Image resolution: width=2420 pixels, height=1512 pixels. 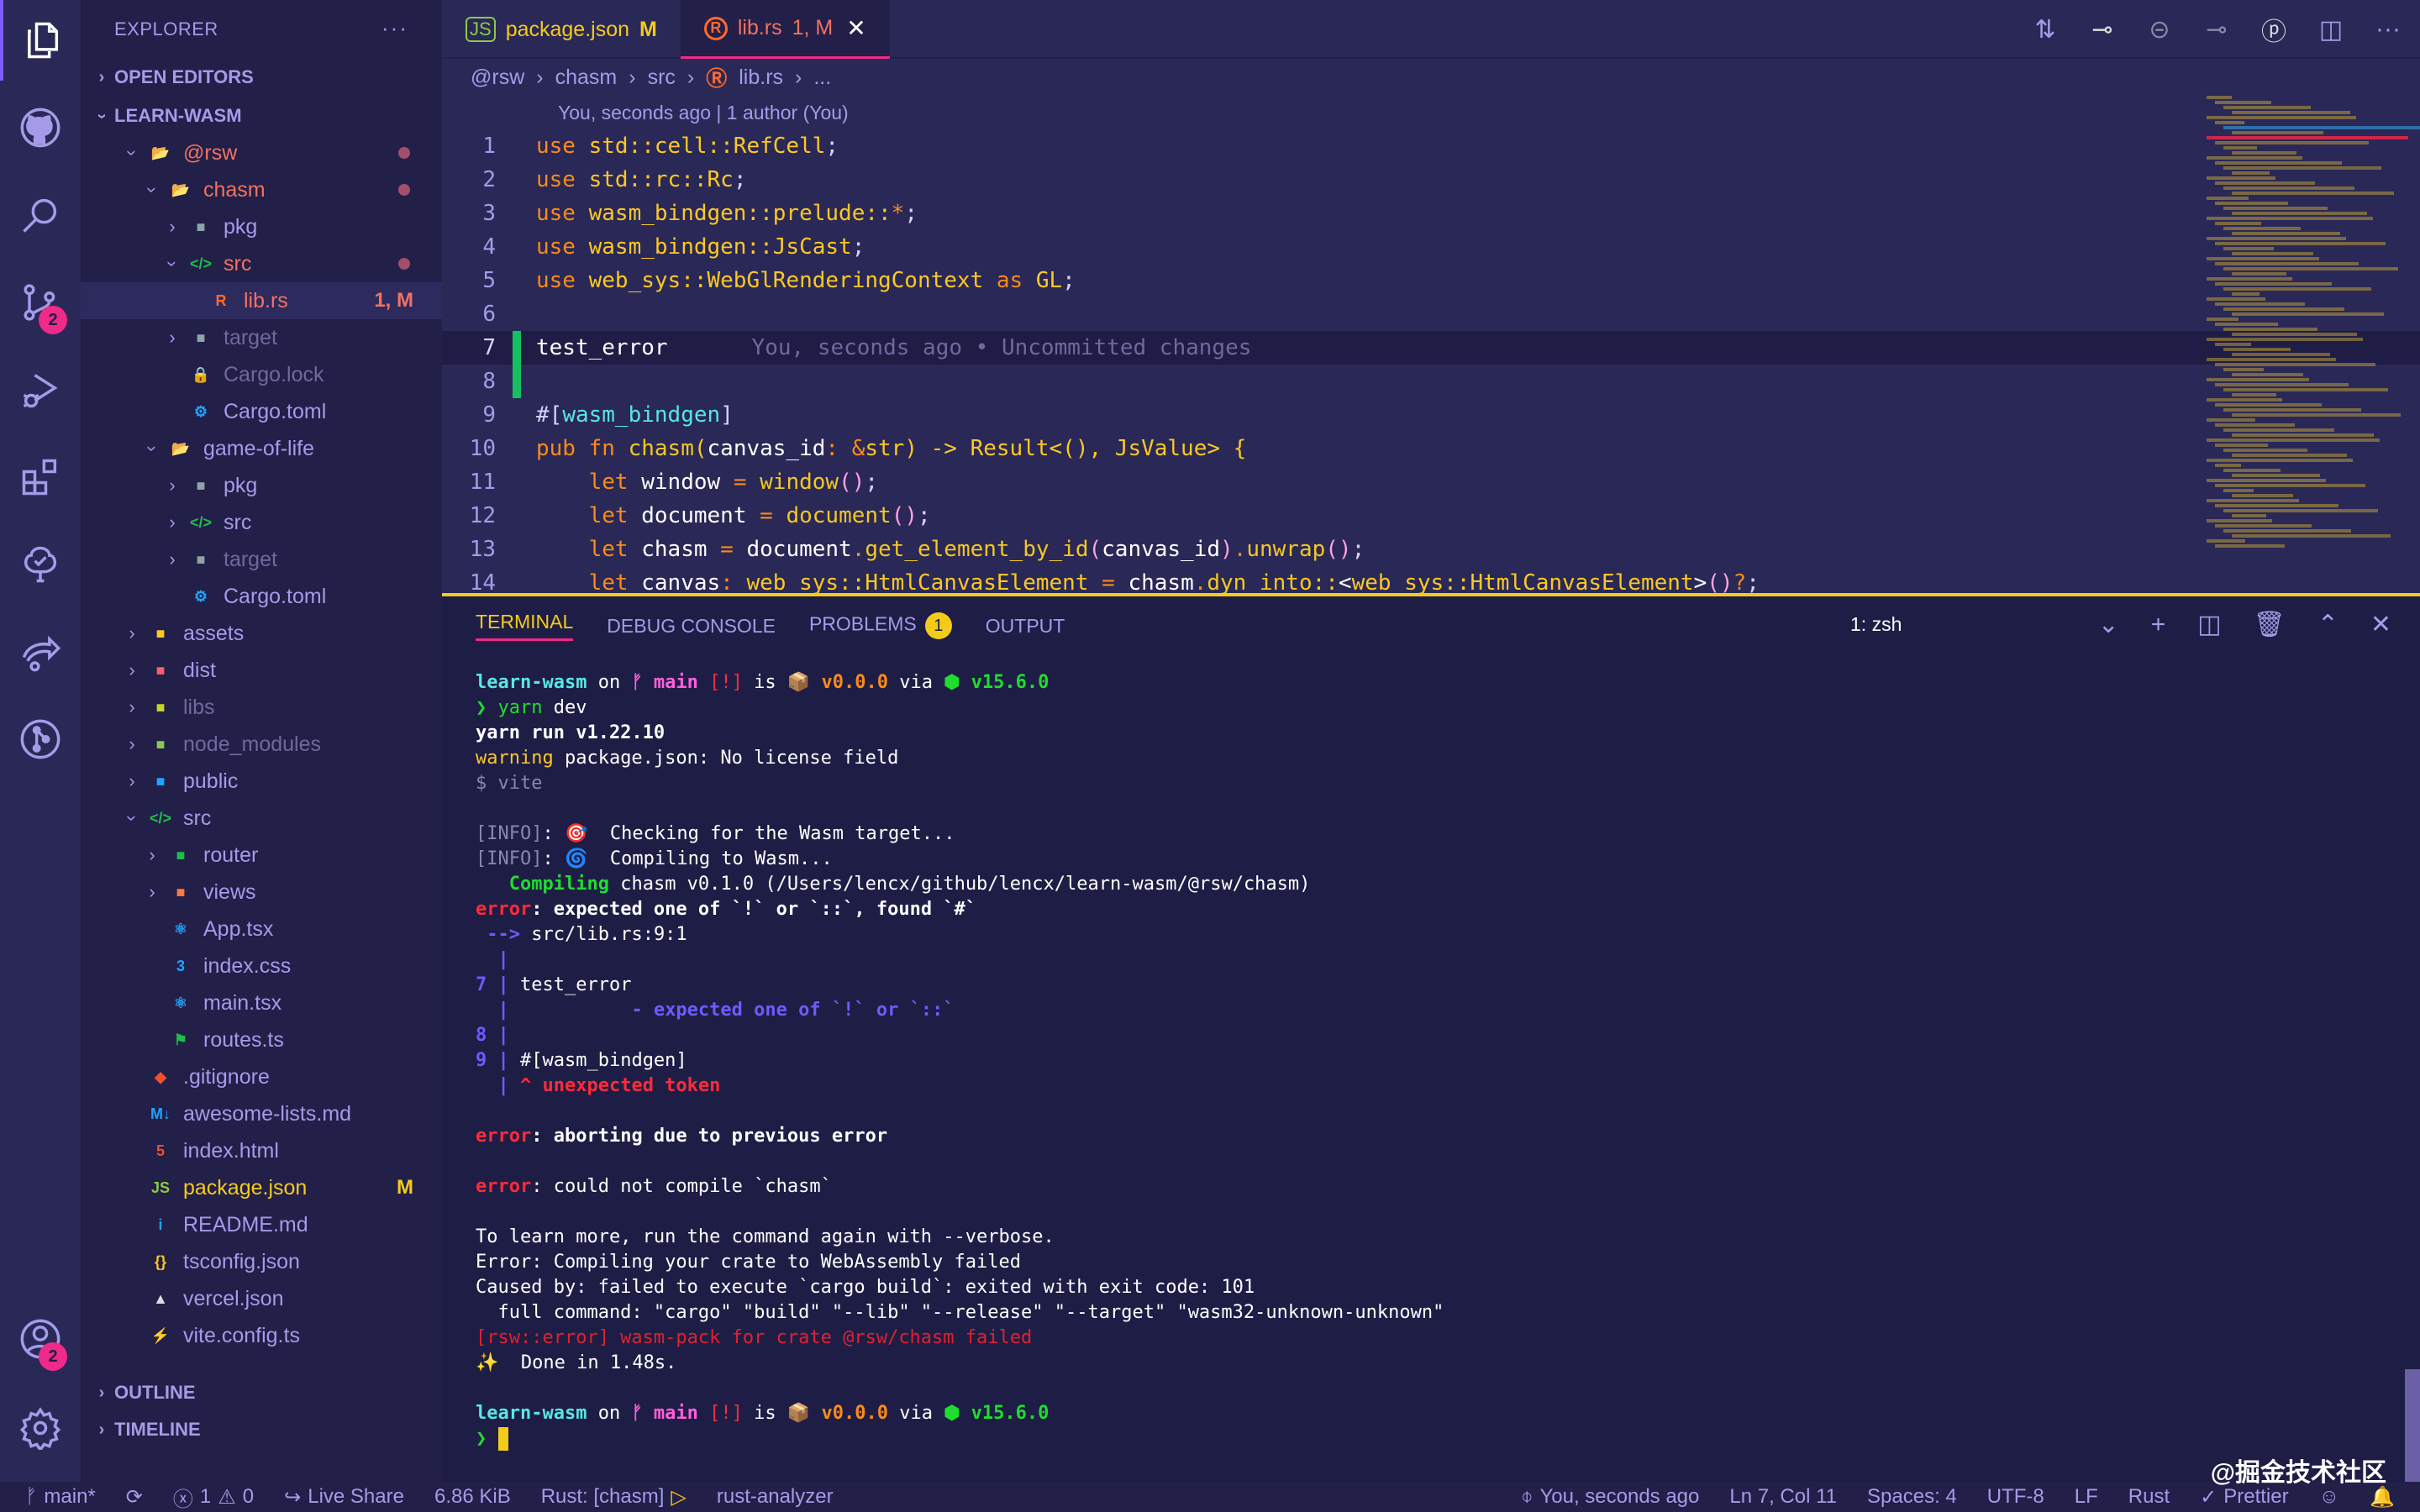 I want to click on encoding: UTF-8, so click(x=2015, y=1497).